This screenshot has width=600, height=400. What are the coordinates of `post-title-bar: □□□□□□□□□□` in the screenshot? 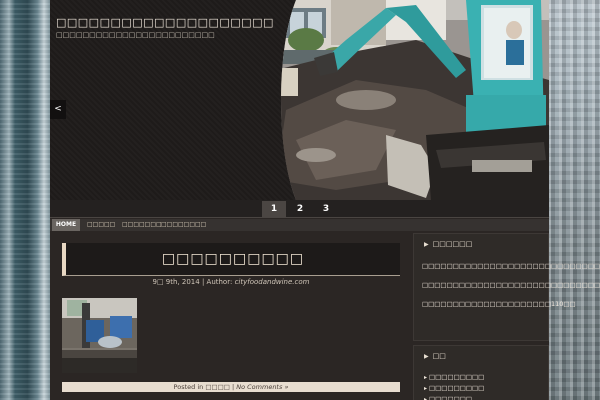 It's located at (231, 259).